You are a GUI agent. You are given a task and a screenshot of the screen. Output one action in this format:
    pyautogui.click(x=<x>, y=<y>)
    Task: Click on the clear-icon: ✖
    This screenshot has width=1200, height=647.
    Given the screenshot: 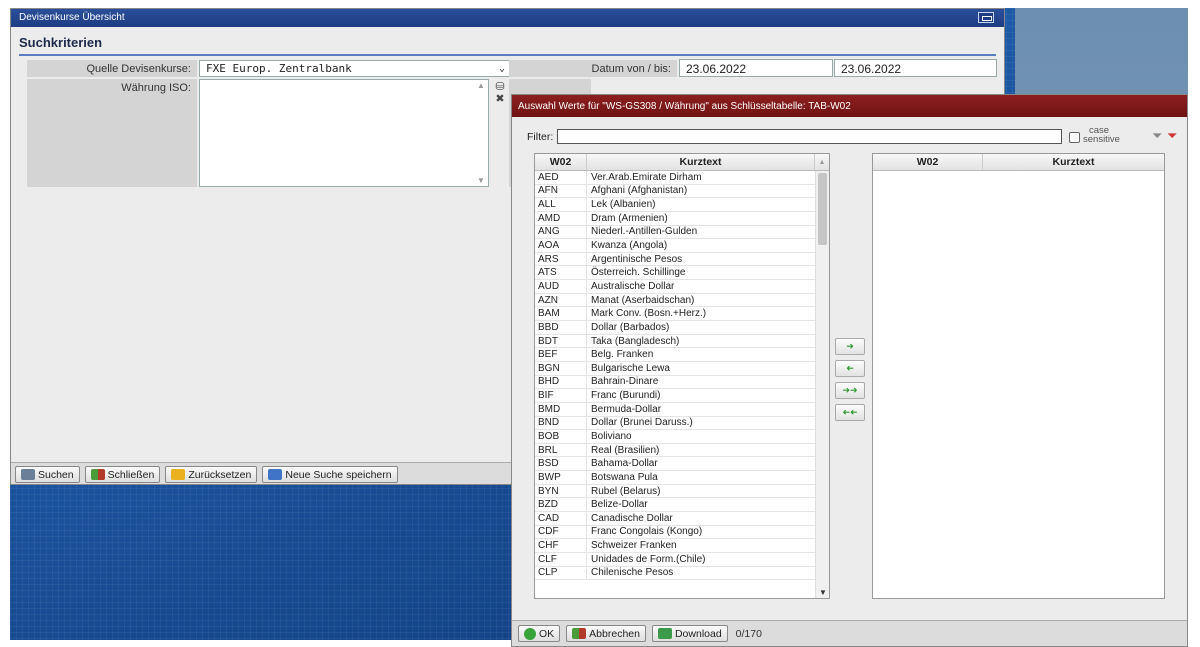 What is the action you would take?
    pyautogui.click(x=500, y=99)
    